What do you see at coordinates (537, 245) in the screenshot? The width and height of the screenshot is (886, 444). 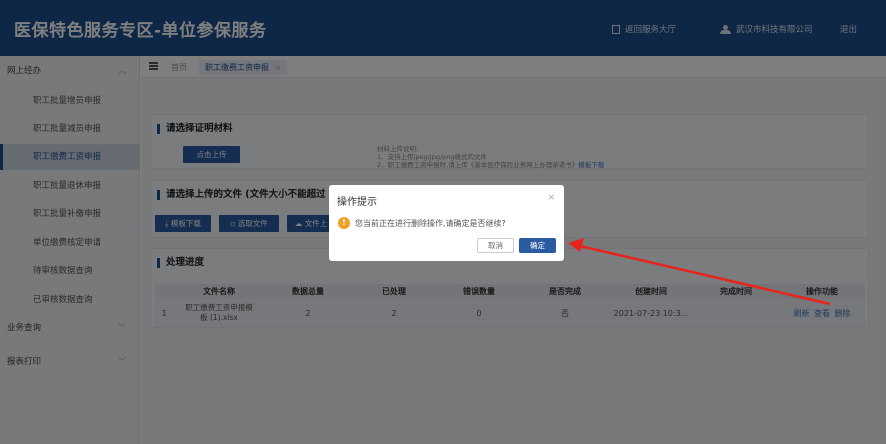 I see `confirm-button: 确定` at bounding box center [537, 245].